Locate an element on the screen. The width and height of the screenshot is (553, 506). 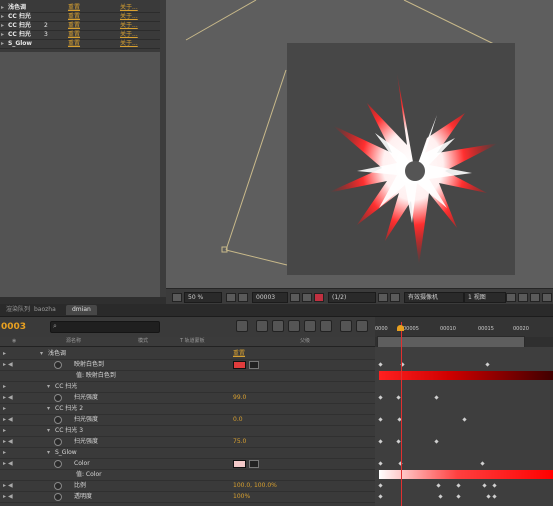
timeline-icon is located at coordinates (535, 297).